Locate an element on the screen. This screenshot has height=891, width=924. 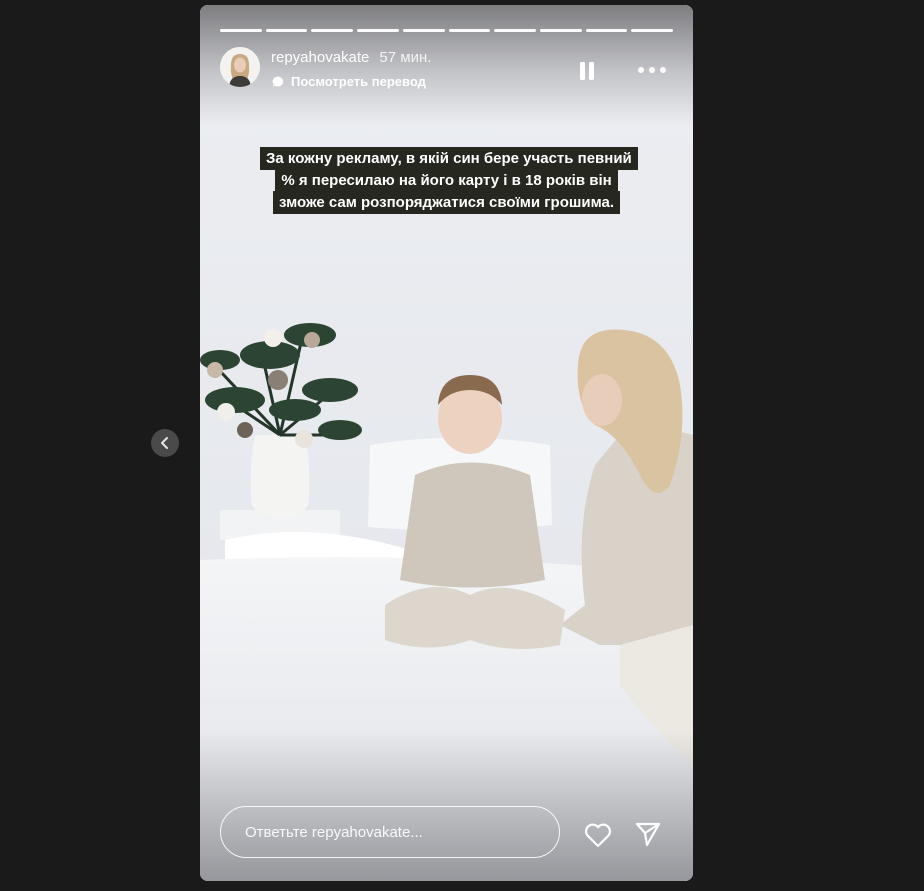
username-link: repyahovakate is located at coordinates (320, 57).